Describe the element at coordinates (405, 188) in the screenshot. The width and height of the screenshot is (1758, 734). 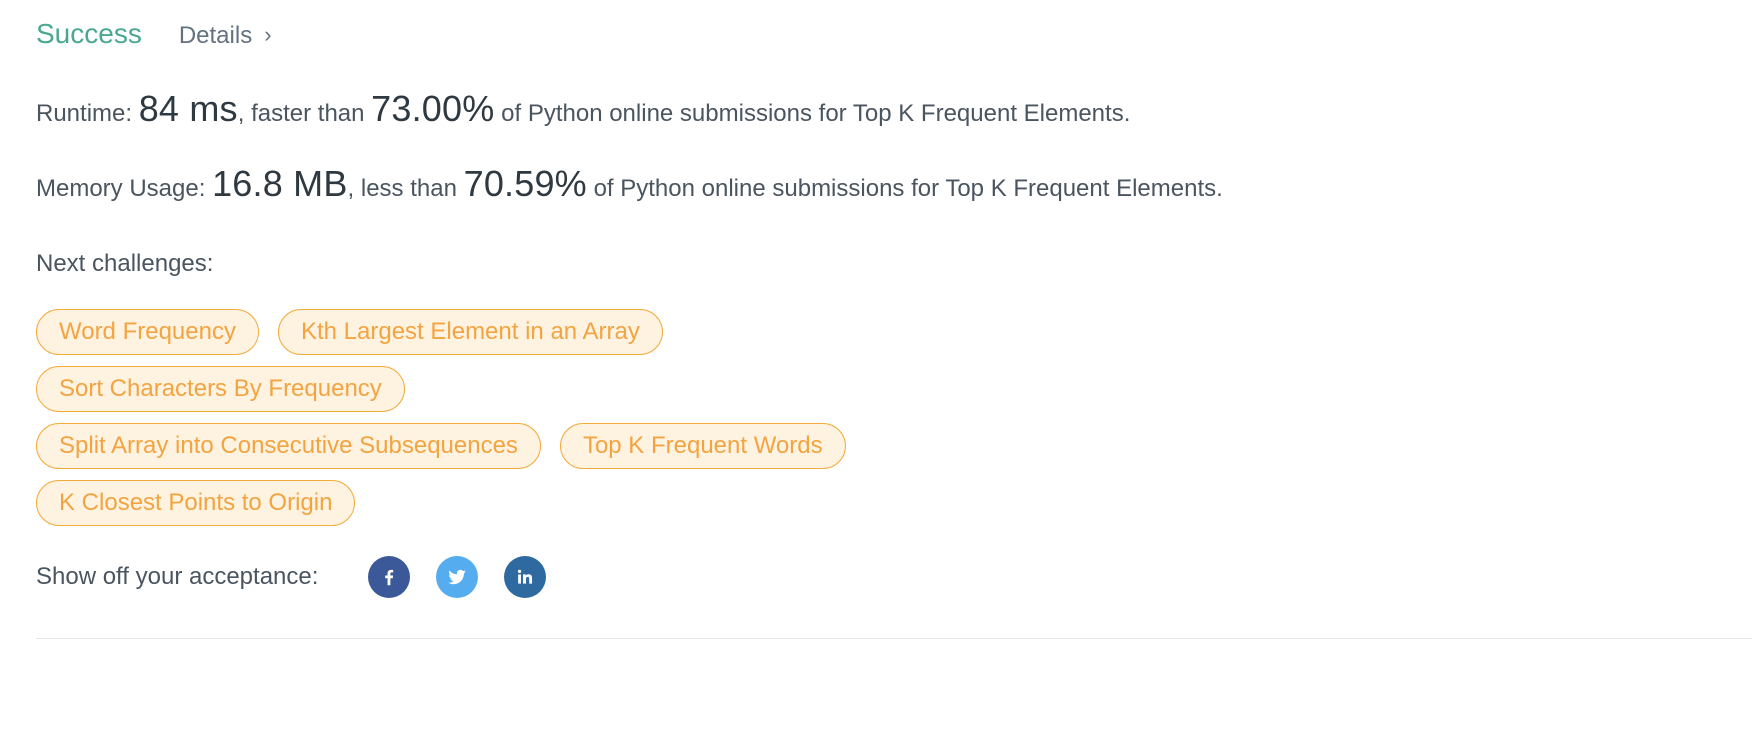
I see `memory-middle-text: , less than` at that location.